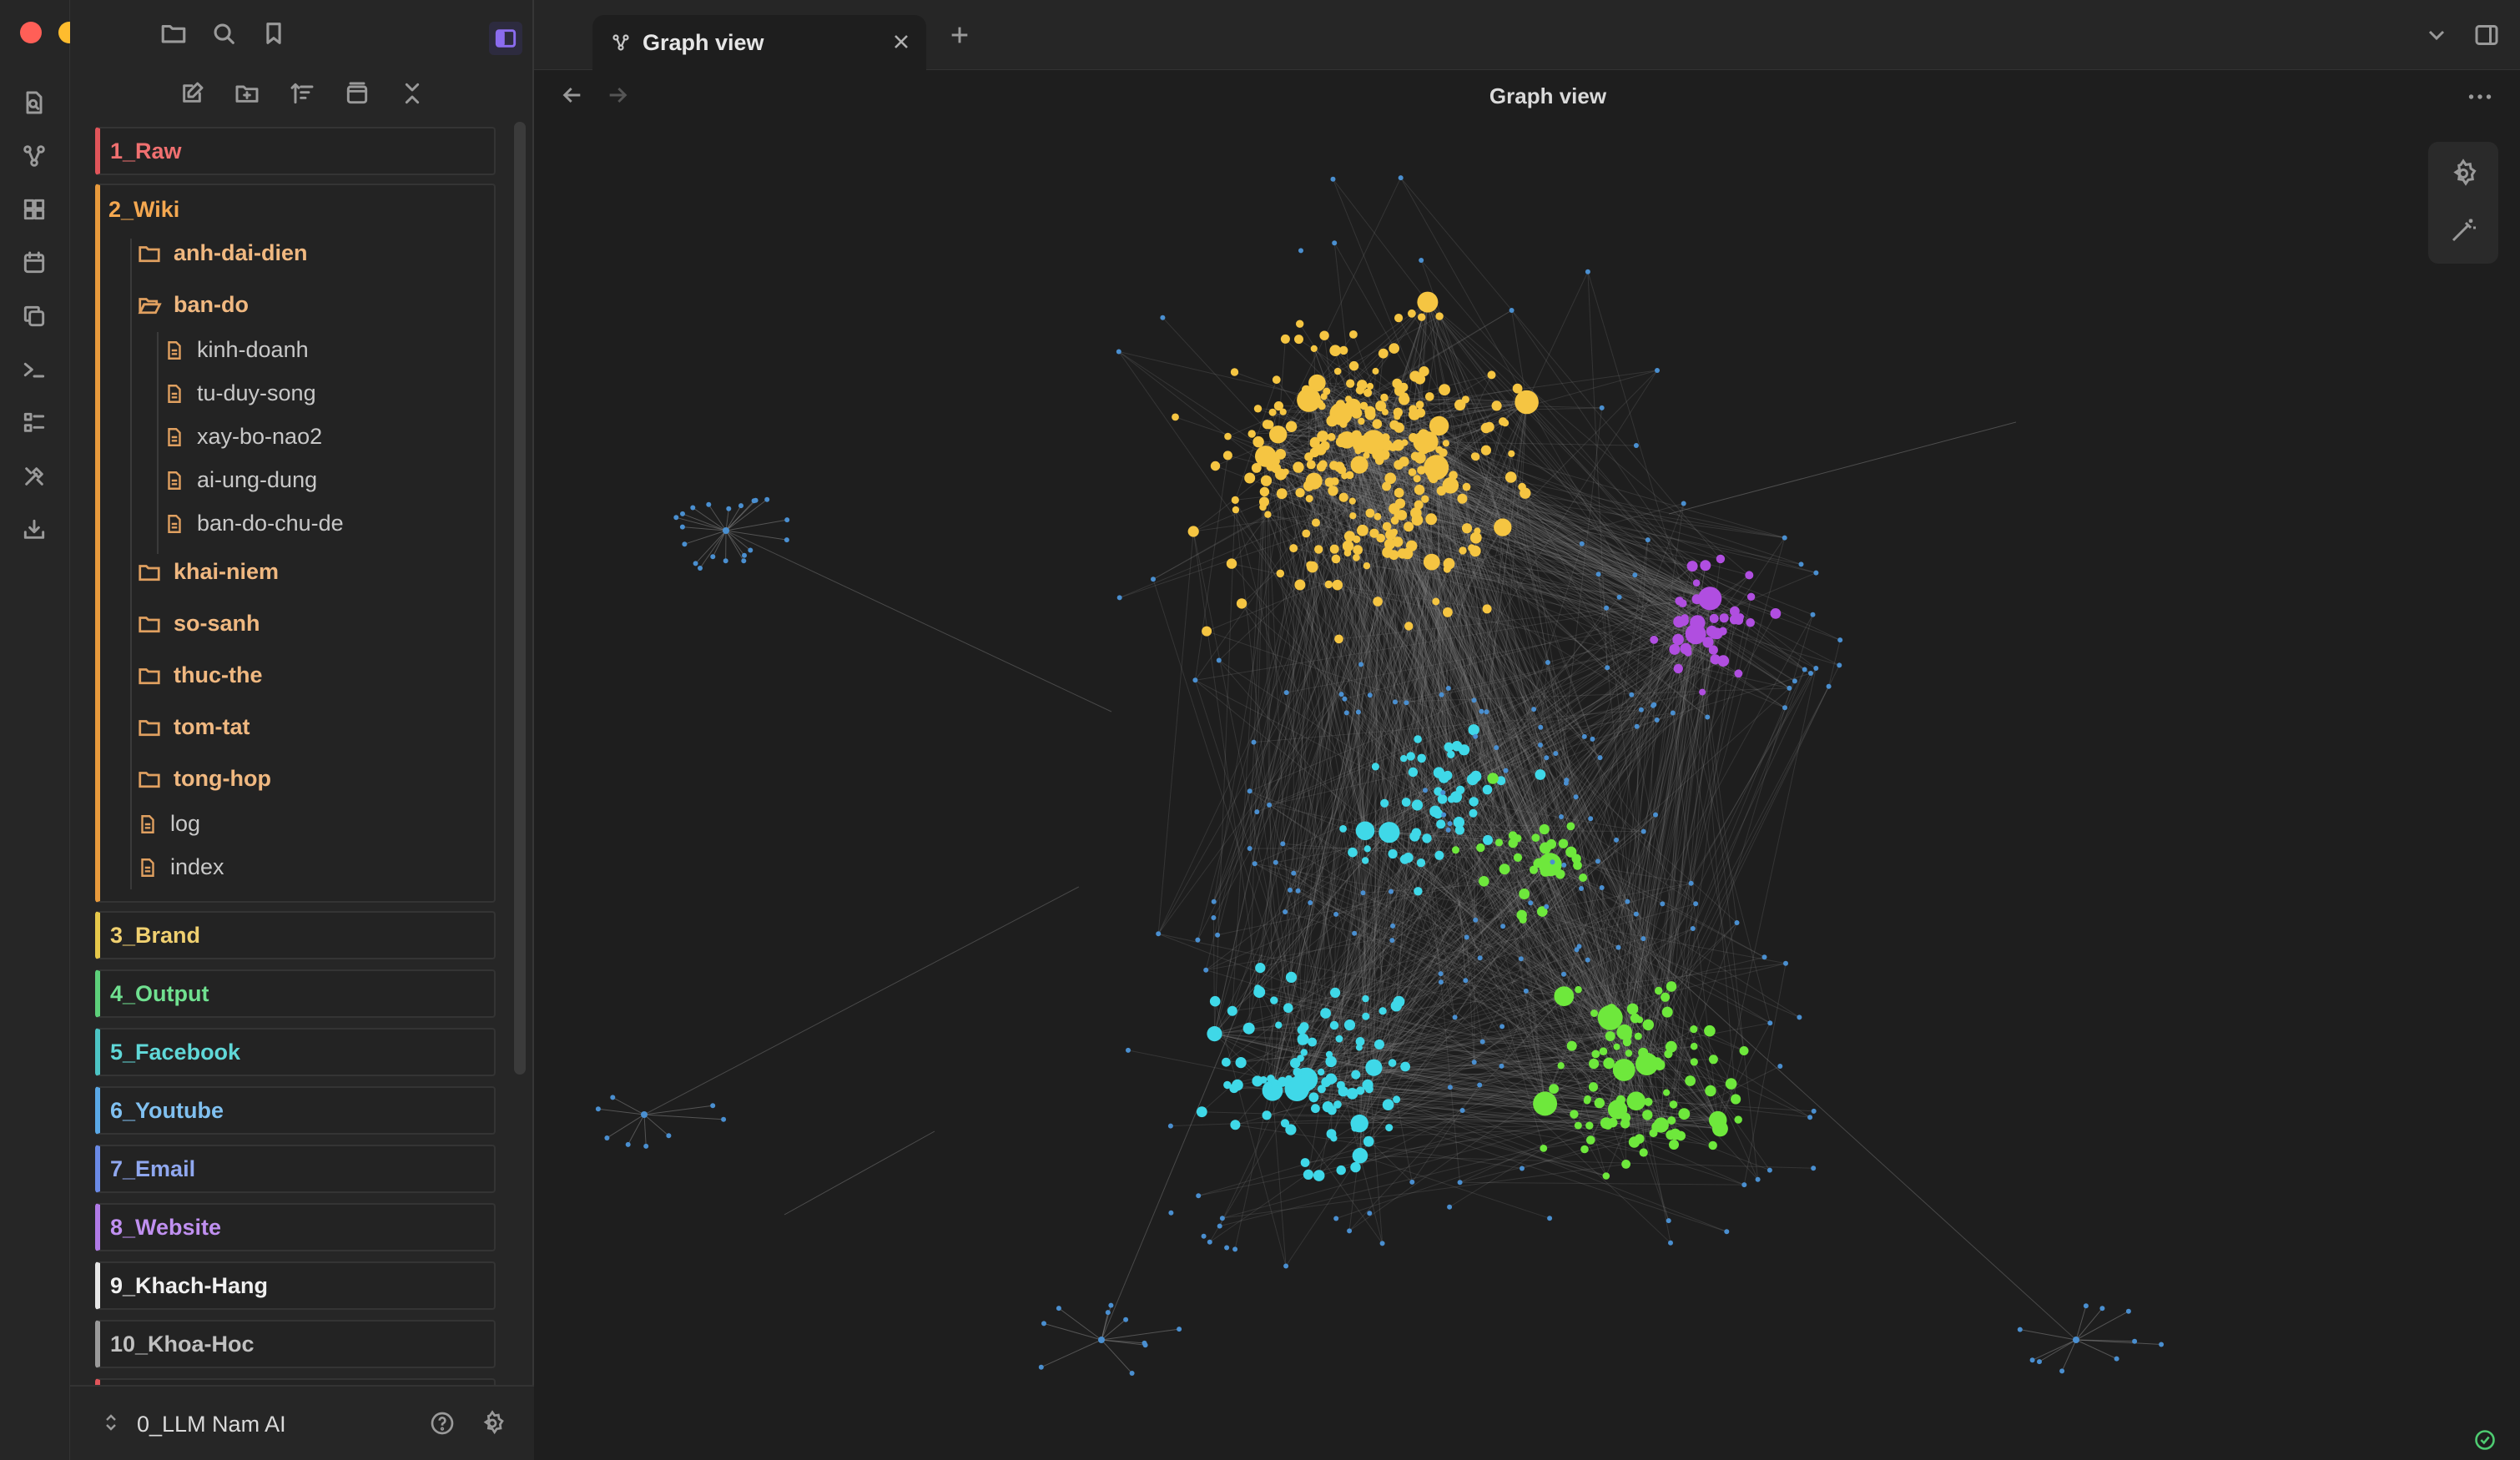 The width and height of the screenshot is (2520, 1460). What do you see at coordinates (492, 1423) in the screenshot?
I see `settings-gear-icon` at bounding box center [492, 1423].